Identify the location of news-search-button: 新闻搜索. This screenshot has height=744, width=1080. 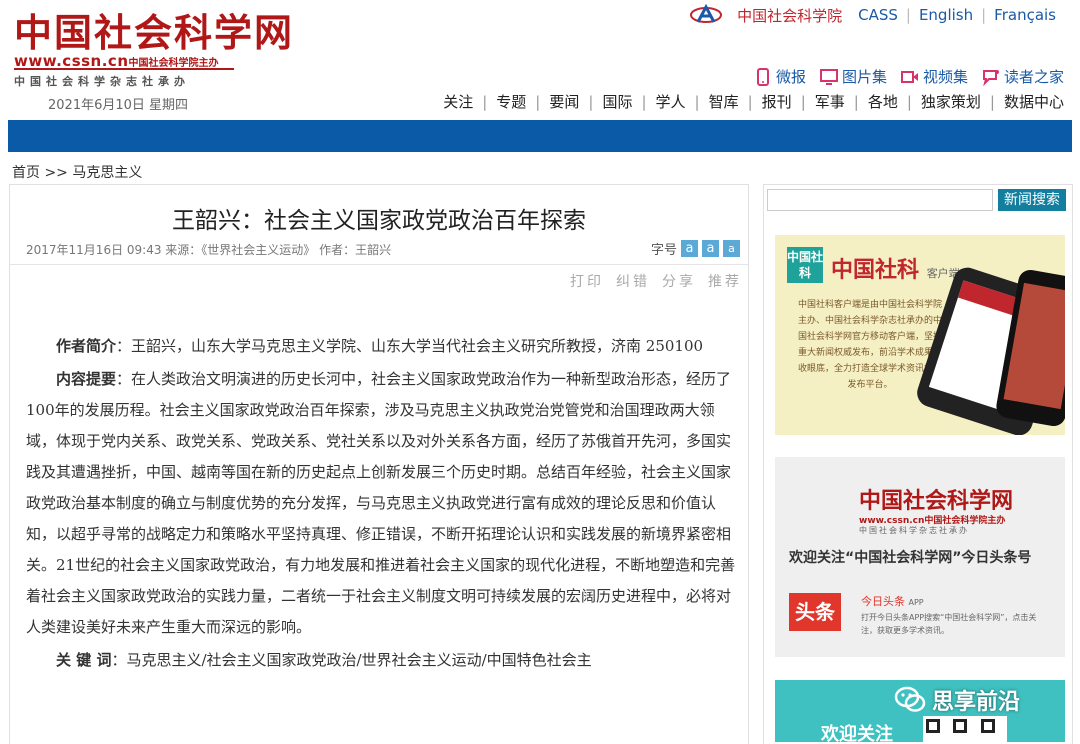
(1032, 200).